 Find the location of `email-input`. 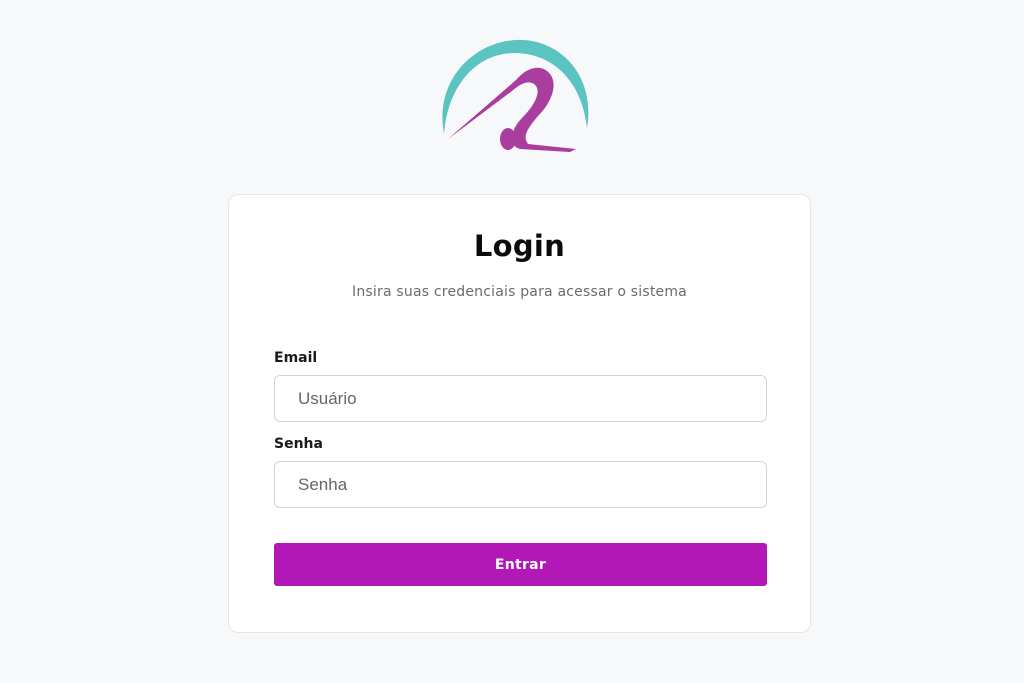

email-input is located at coordinates (520, 398).